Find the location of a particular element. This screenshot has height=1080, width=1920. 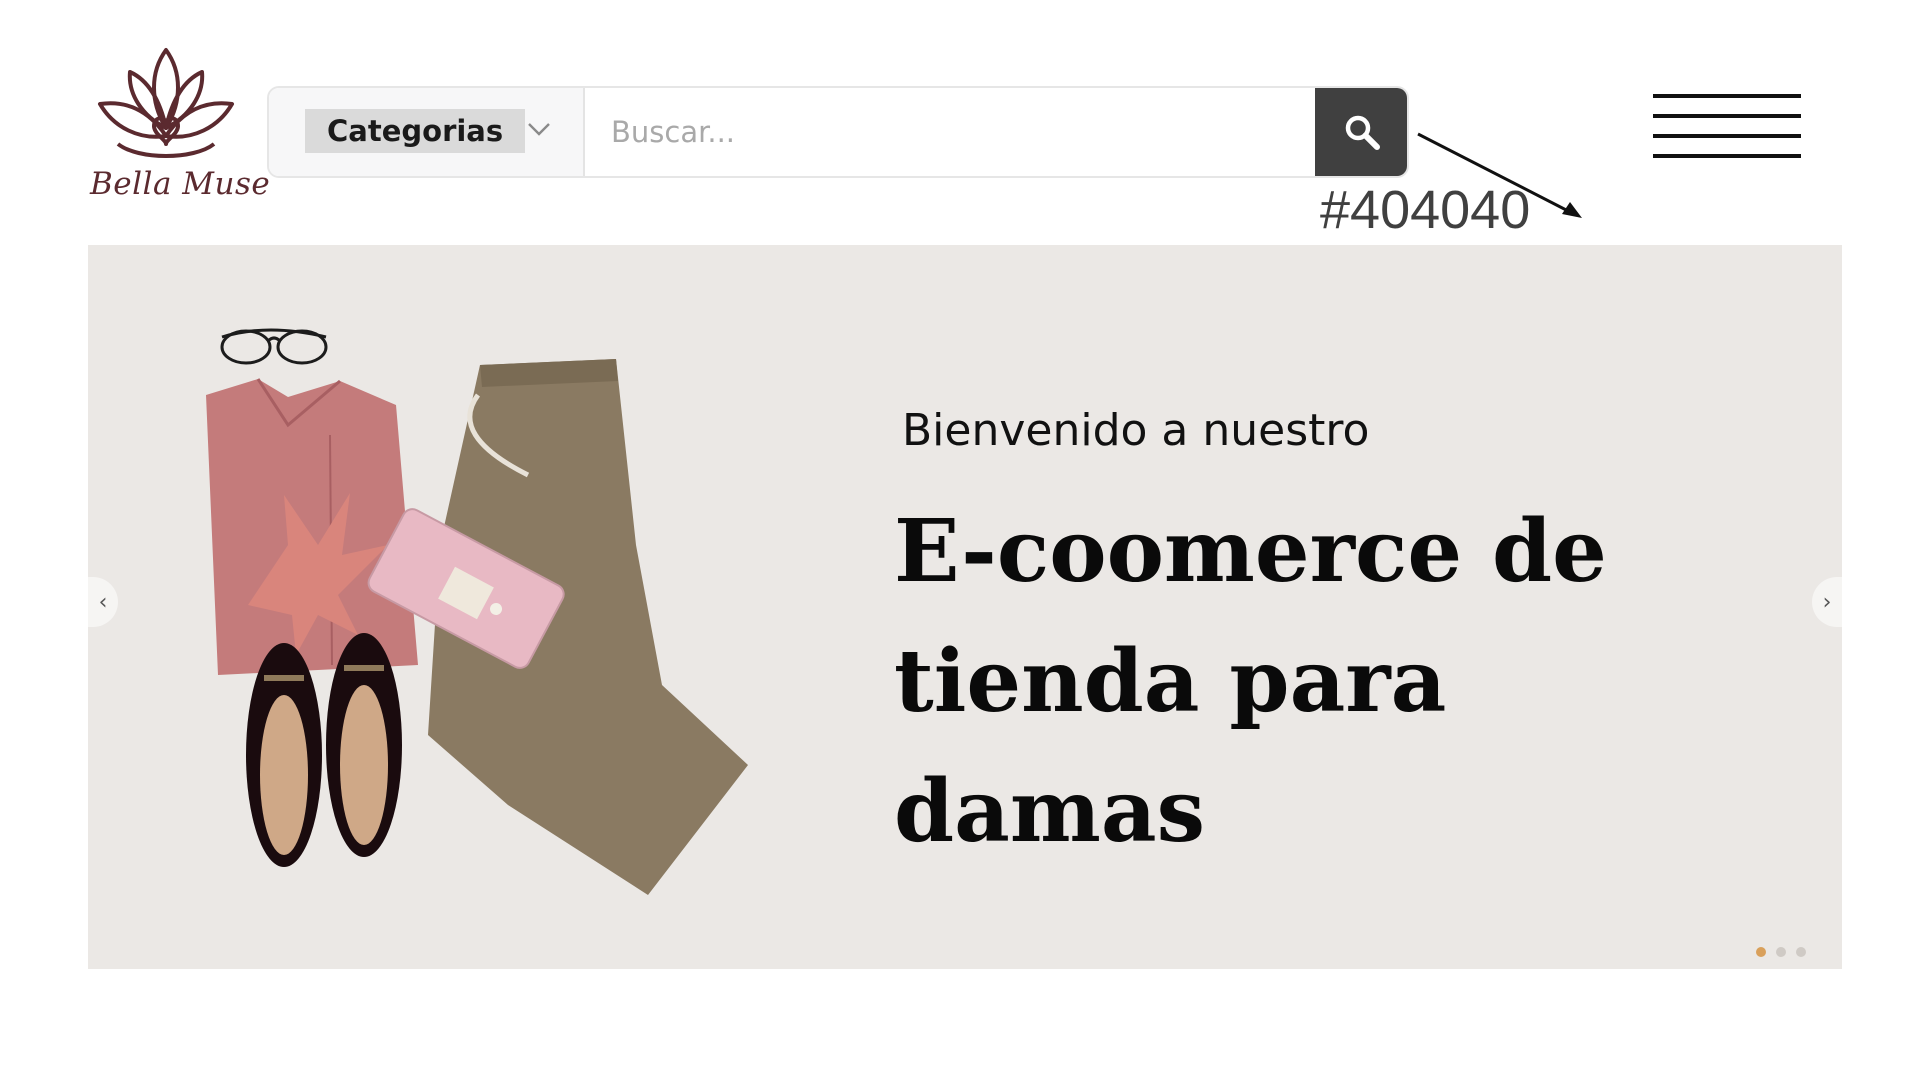

carousel-dots is located at coordinates (1781, 952).